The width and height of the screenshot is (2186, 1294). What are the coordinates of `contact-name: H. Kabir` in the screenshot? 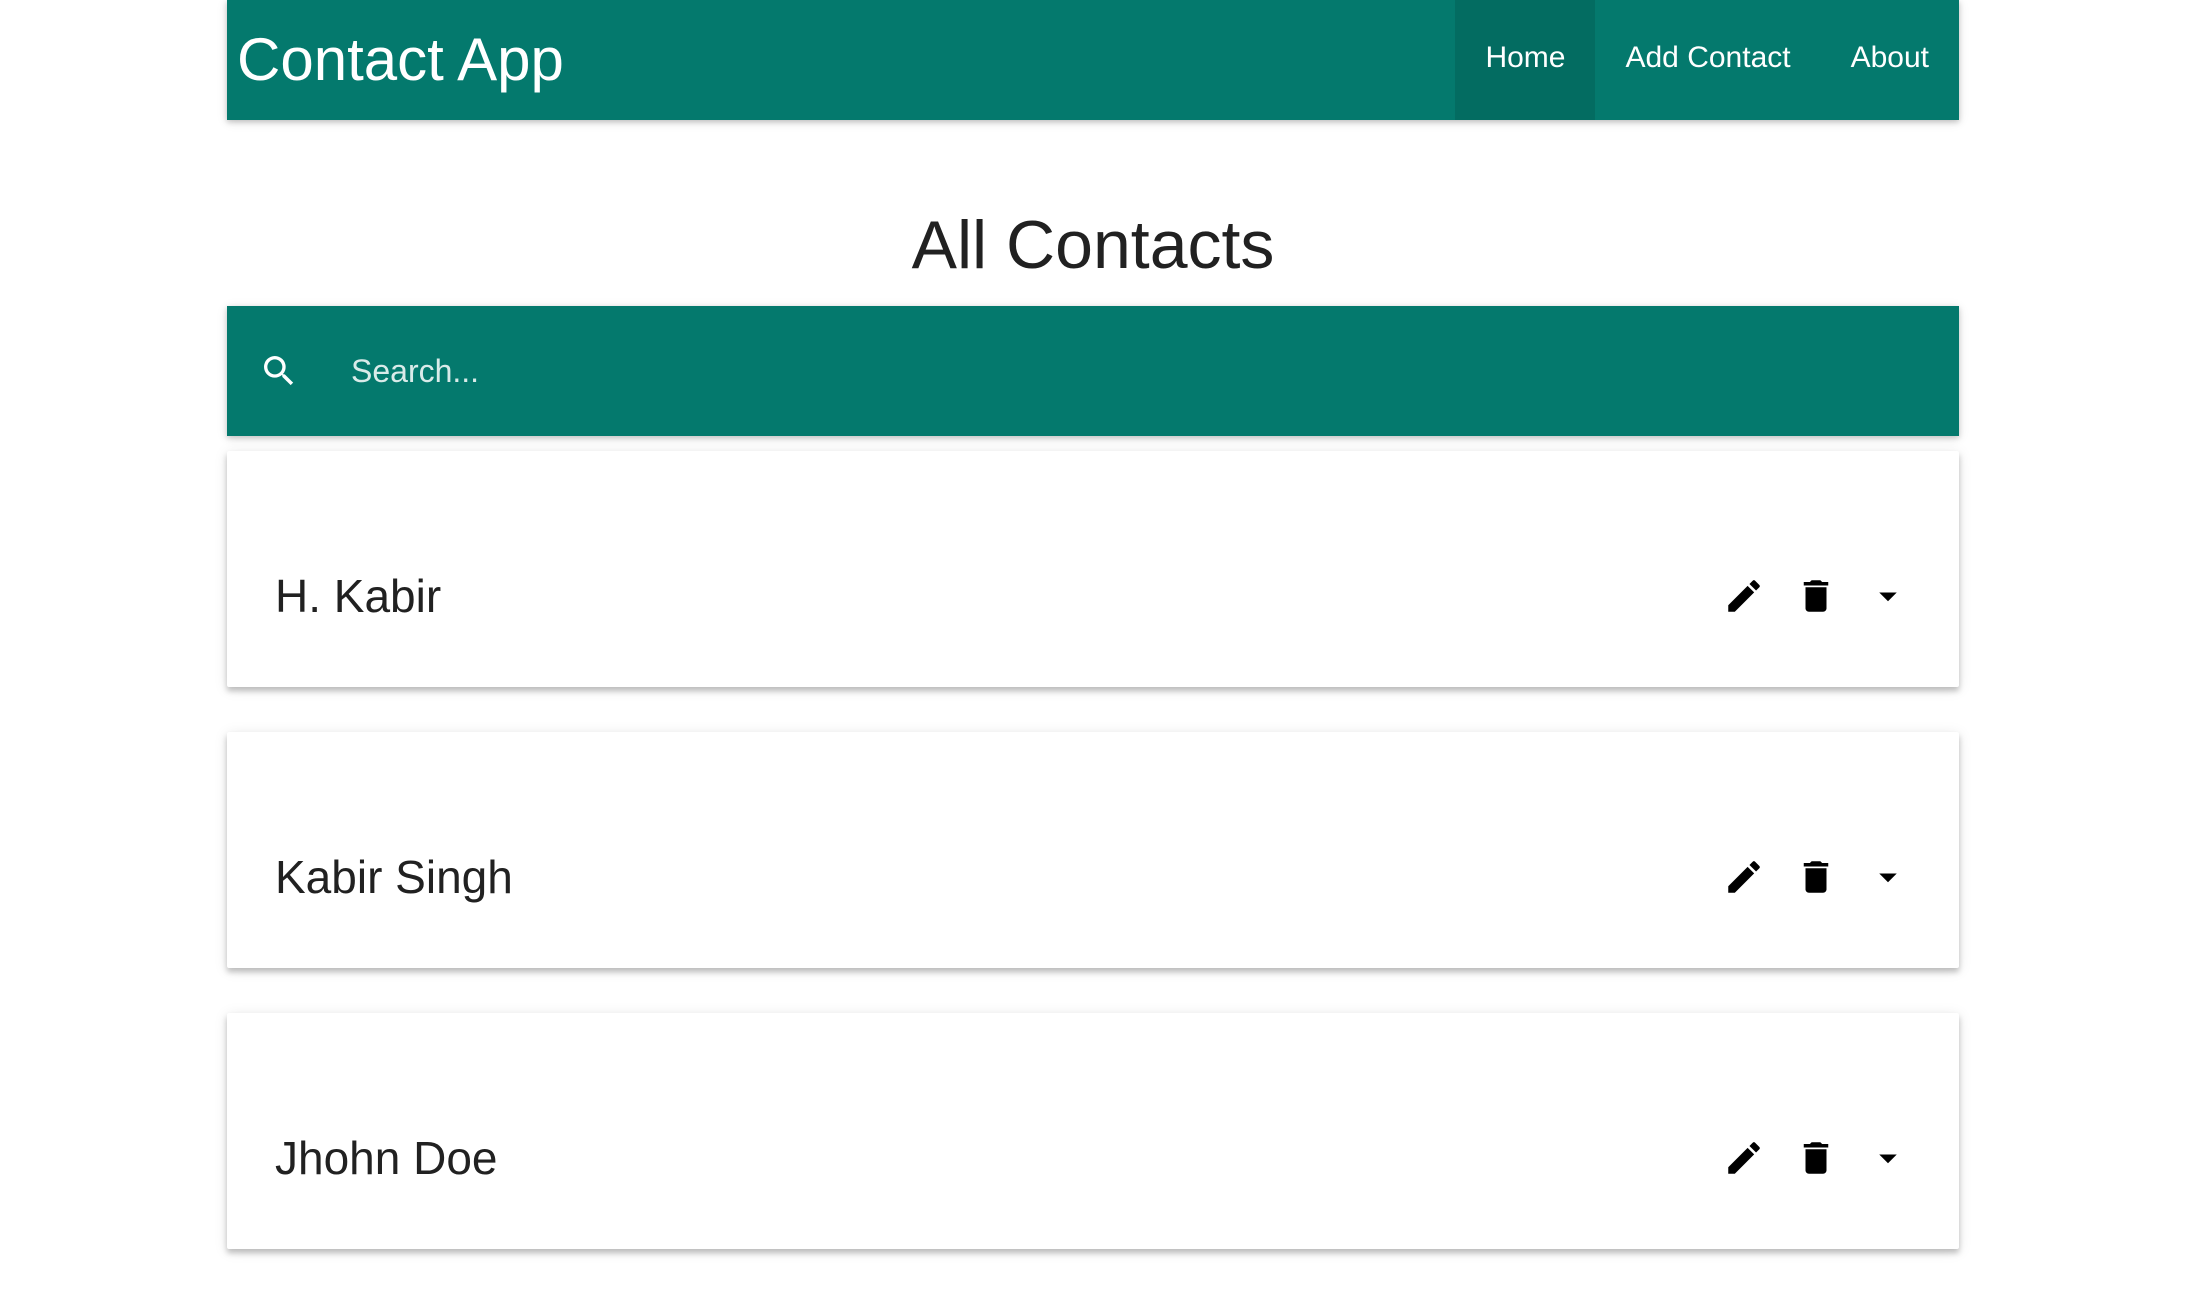 It's located at (358, 596).